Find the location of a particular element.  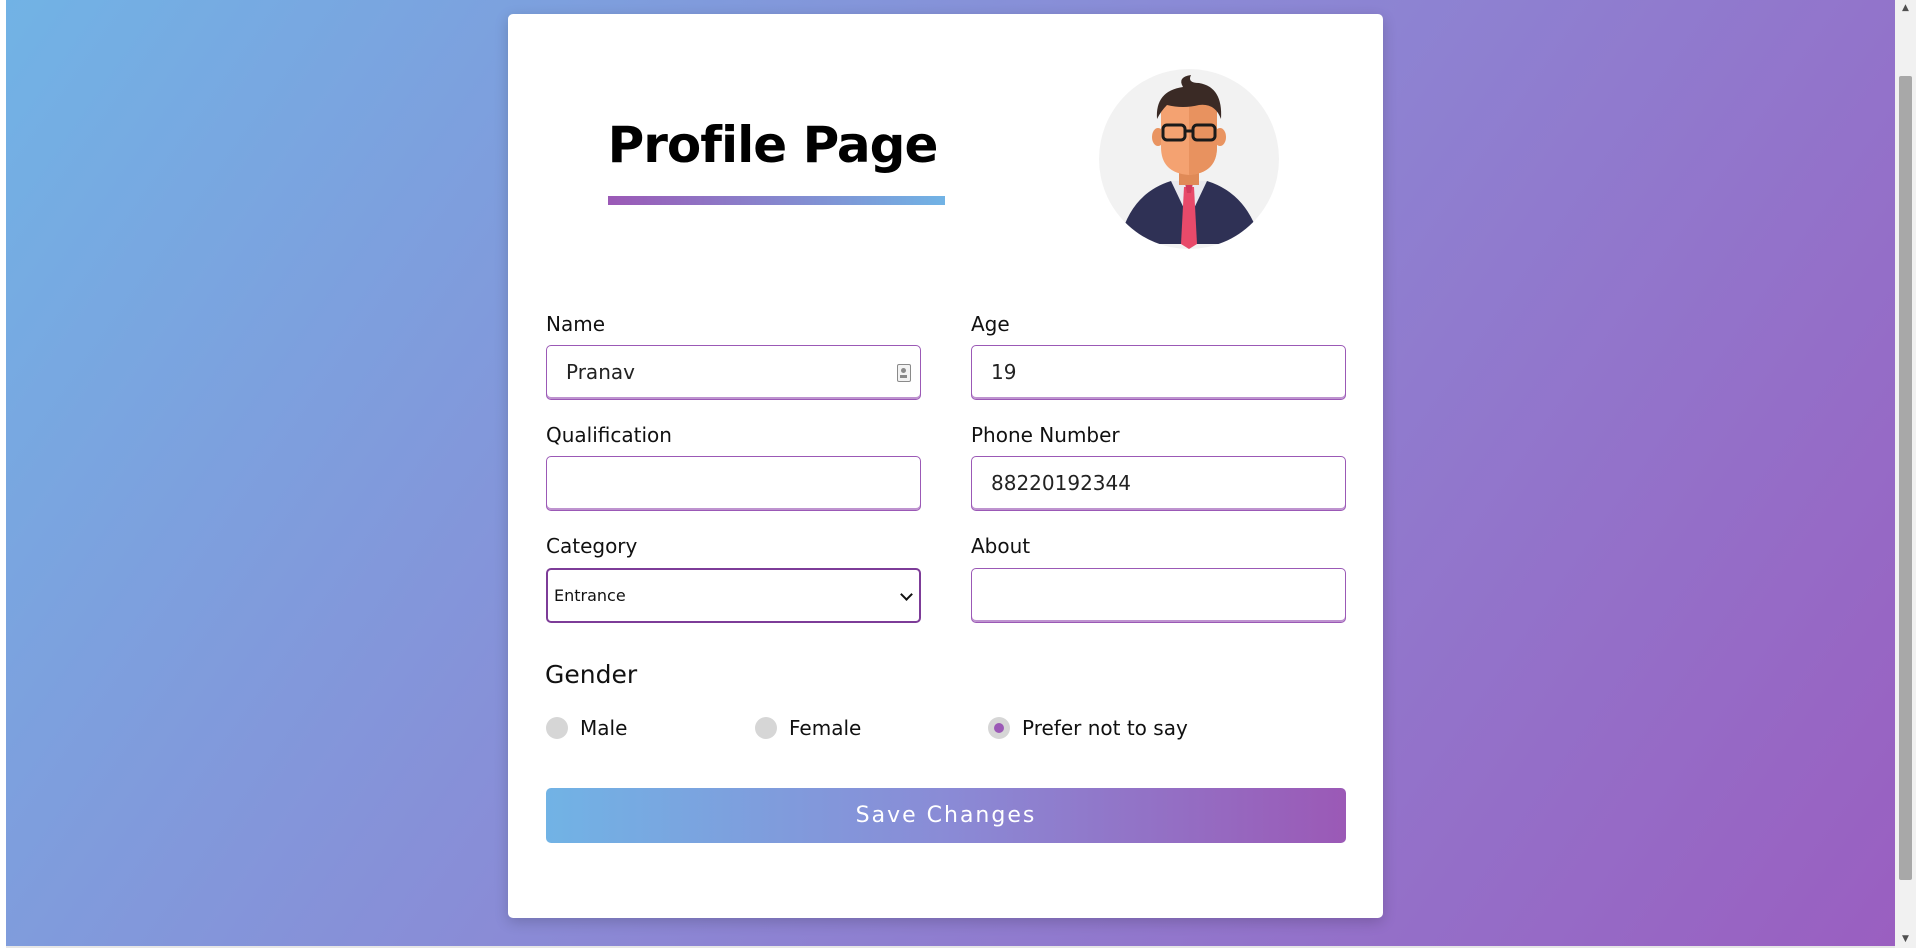

qualification-label: Qualification is located at coordinates (609, 435).